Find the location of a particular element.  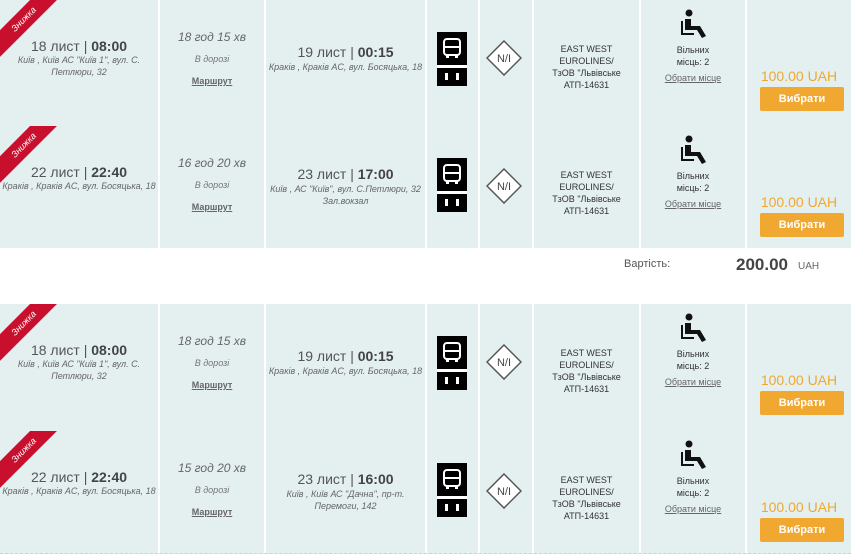

departure-date: 22 лист is located at coordinates (55, 172).